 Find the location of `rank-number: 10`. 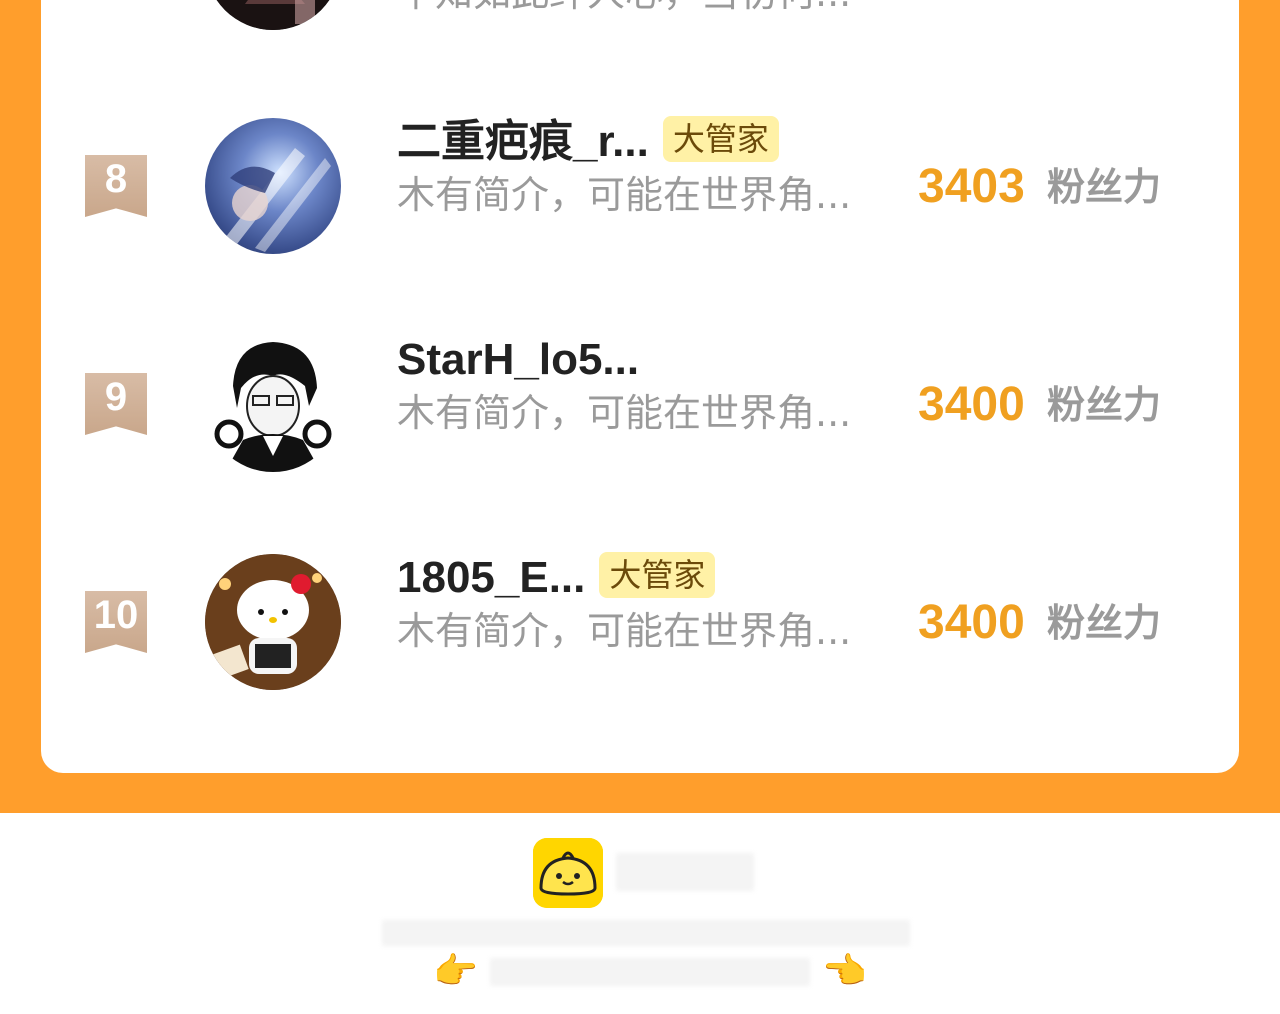

rank-number: 10 is located at coordinates (116, 615).